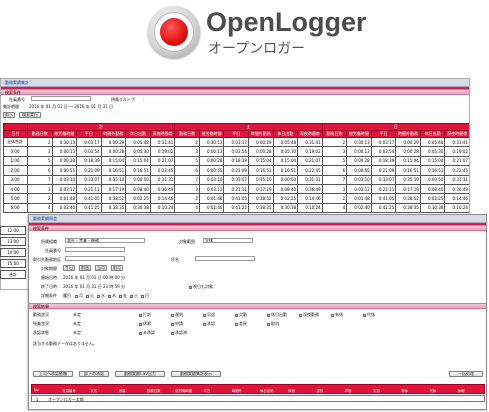 The height and width of the screenshot is (412, 489). Describe the element at coordinates (94, 374) in the screenshot. I see `action-button: 部下の承認` at that location.